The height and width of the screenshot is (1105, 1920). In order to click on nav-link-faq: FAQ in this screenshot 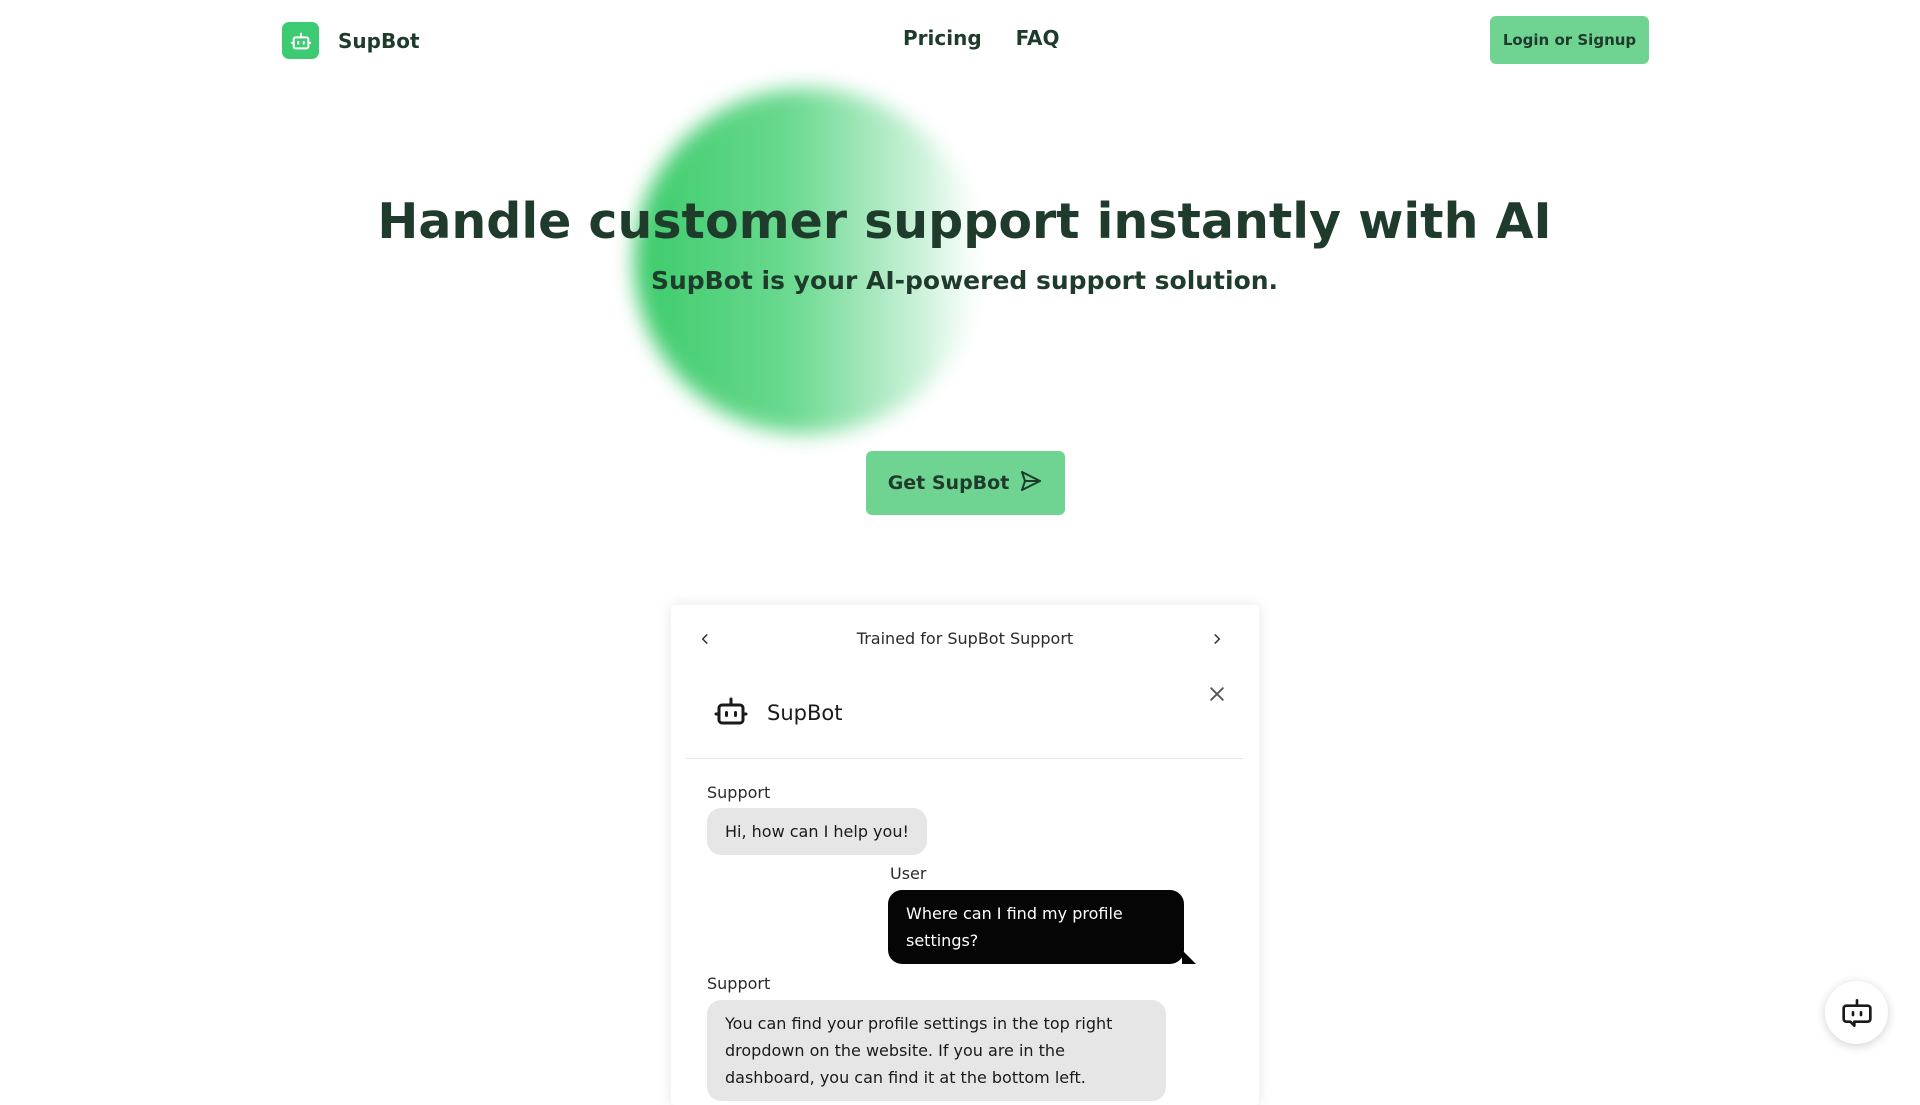, I will do `click(1038, 38)`.